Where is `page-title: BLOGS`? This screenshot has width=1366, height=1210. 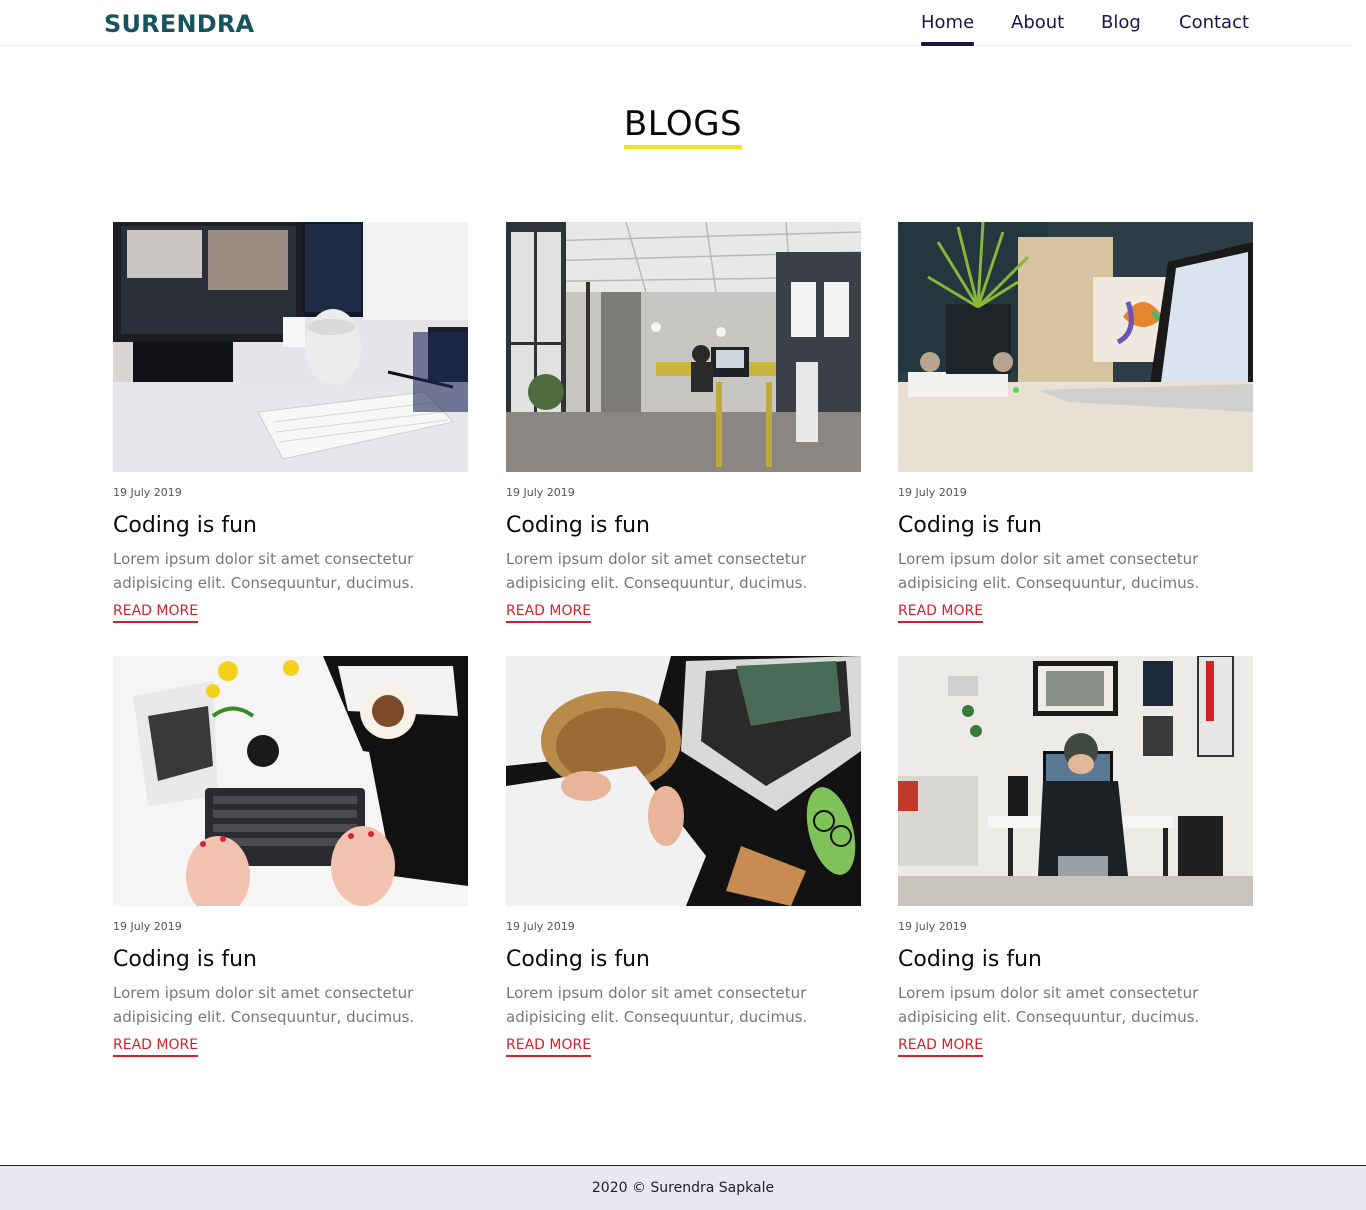 page-title: BLOGS is located at coordinates (683, 126).